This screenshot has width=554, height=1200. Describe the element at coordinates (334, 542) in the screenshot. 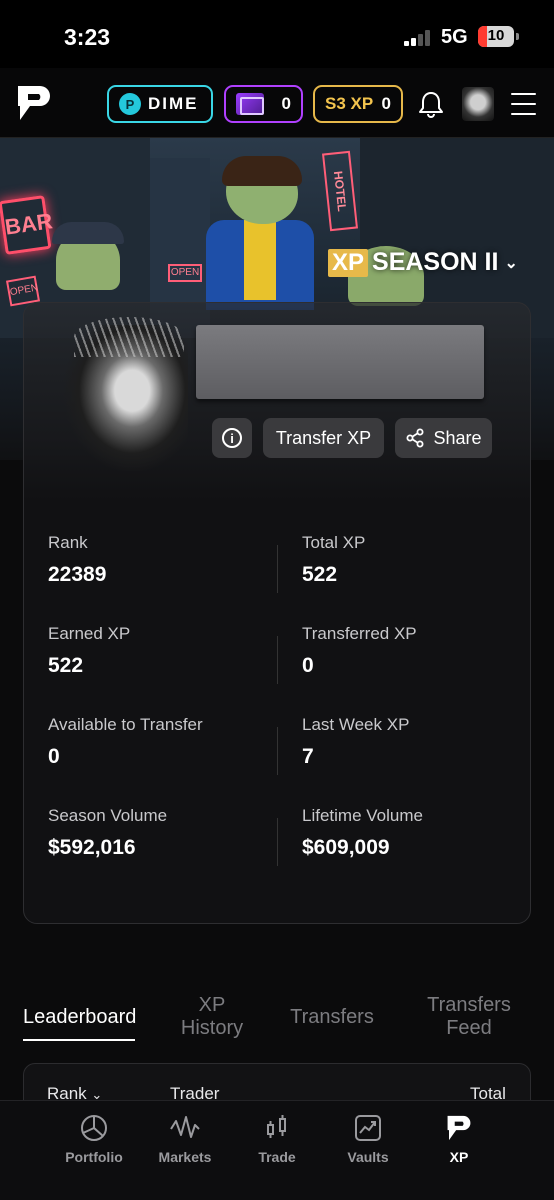

I see `stat-label: Total XP` at that location.